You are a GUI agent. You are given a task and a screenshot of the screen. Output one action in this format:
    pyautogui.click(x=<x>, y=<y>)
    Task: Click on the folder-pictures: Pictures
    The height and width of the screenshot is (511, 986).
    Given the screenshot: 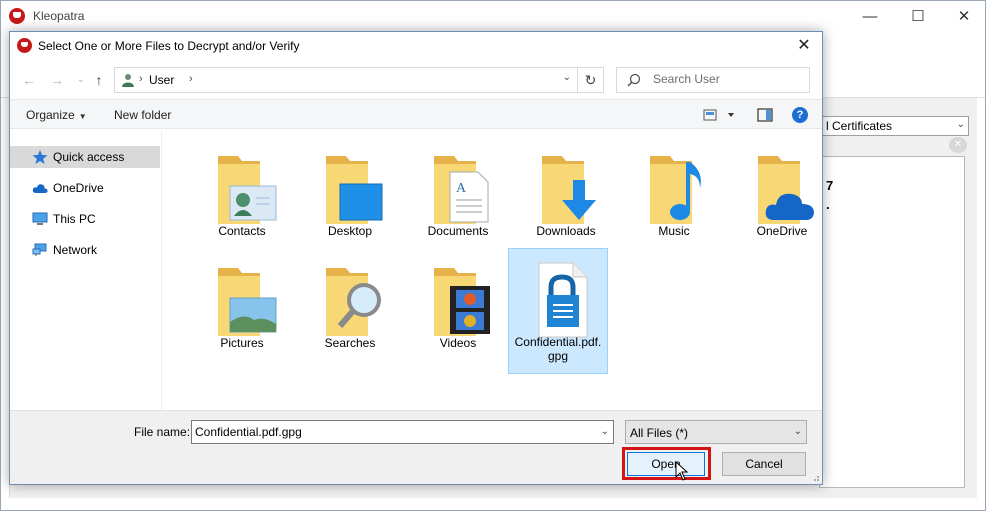 What is the action you would take?
    pyautogui.click(x=242, y=312)
    